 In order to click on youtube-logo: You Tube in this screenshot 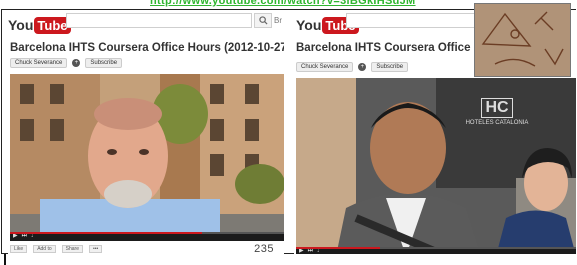, I will do `click(39, 25)`.